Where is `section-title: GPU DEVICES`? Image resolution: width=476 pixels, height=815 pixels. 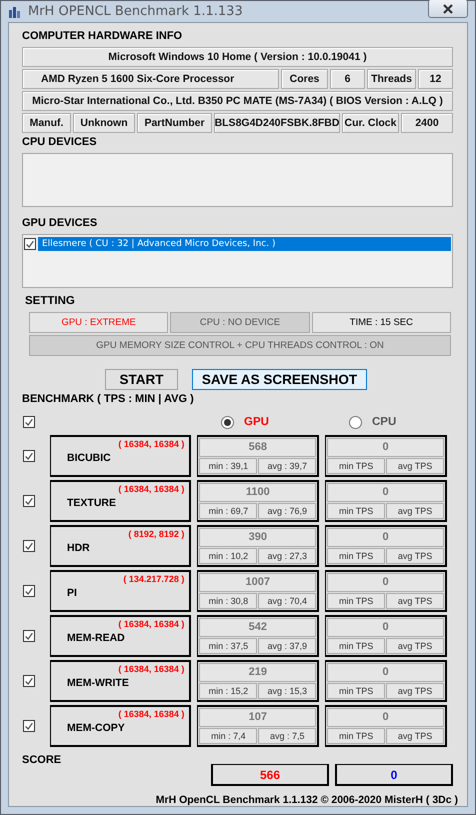 section-title: GPU DEVICES is located at coordinates (60, 224).